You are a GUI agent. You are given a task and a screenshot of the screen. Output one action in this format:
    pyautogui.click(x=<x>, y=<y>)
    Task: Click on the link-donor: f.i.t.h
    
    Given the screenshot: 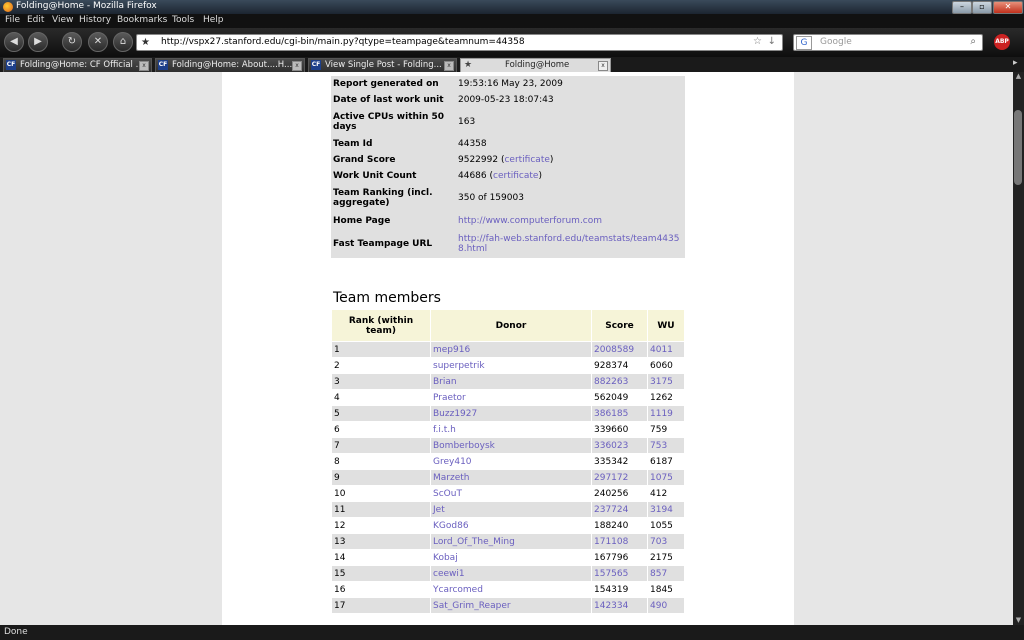 What is the action you would take?
    pyautogui.click(x=444, y=430)
    